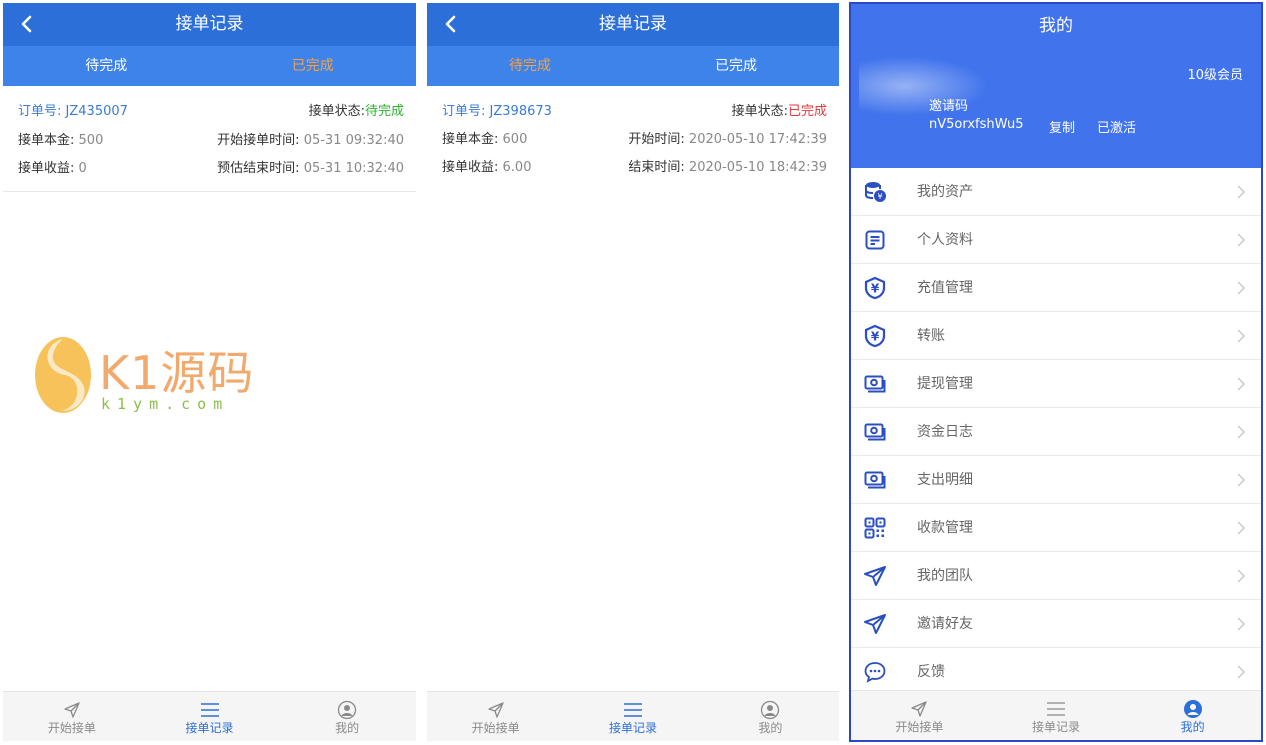  Describe the element at coordinates (91, 140) in the screenshot. I see `principal-value: 500` at that location.